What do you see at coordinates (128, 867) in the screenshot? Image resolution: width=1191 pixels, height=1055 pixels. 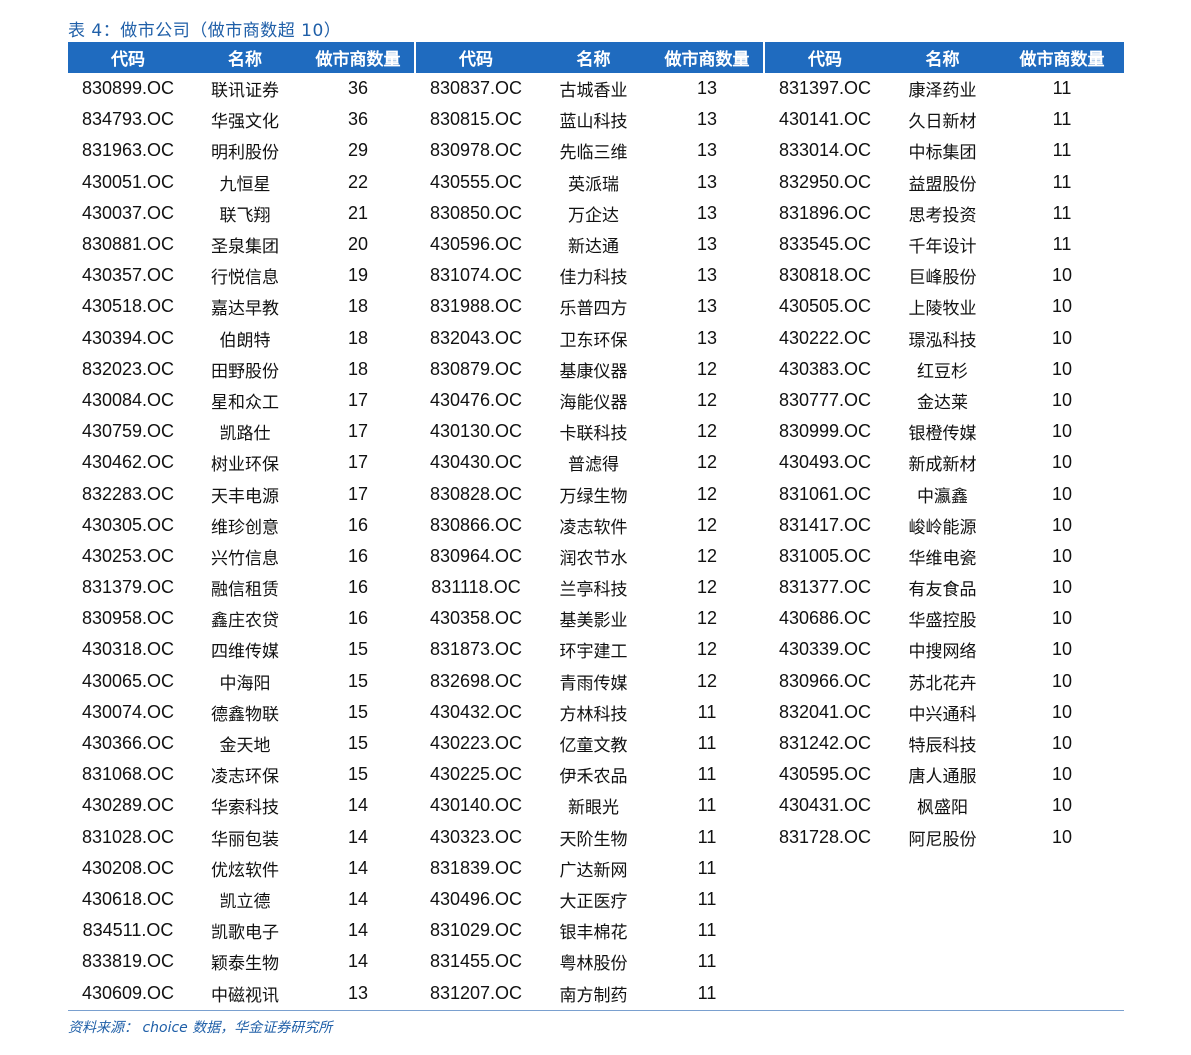 I see `stock-code-cell: 430208.OC` at bounding box center [128, 867].